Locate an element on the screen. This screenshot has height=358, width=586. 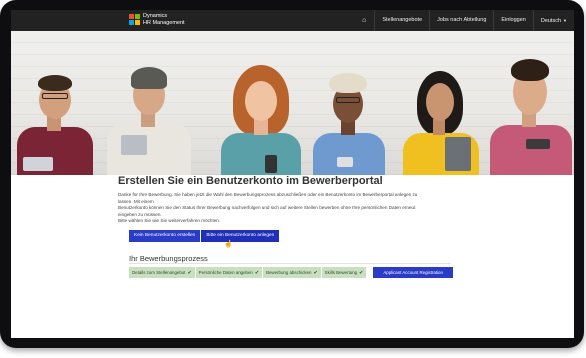
app-logo: Dynamics HR Management is located at coordinates (160, 21).